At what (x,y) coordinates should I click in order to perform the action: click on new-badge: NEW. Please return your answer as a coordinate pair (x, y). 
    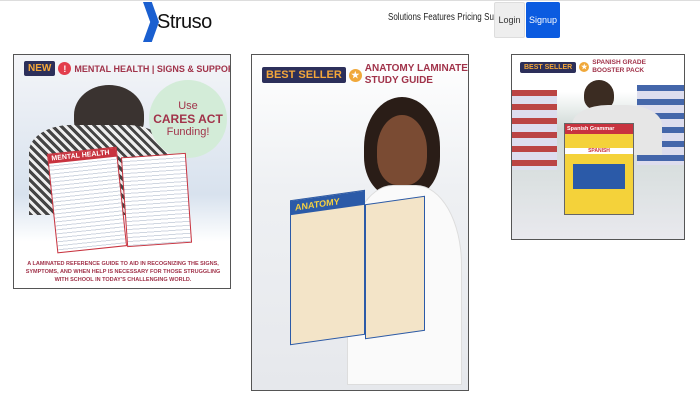
    Looking at the image, I should click on (40, 68).